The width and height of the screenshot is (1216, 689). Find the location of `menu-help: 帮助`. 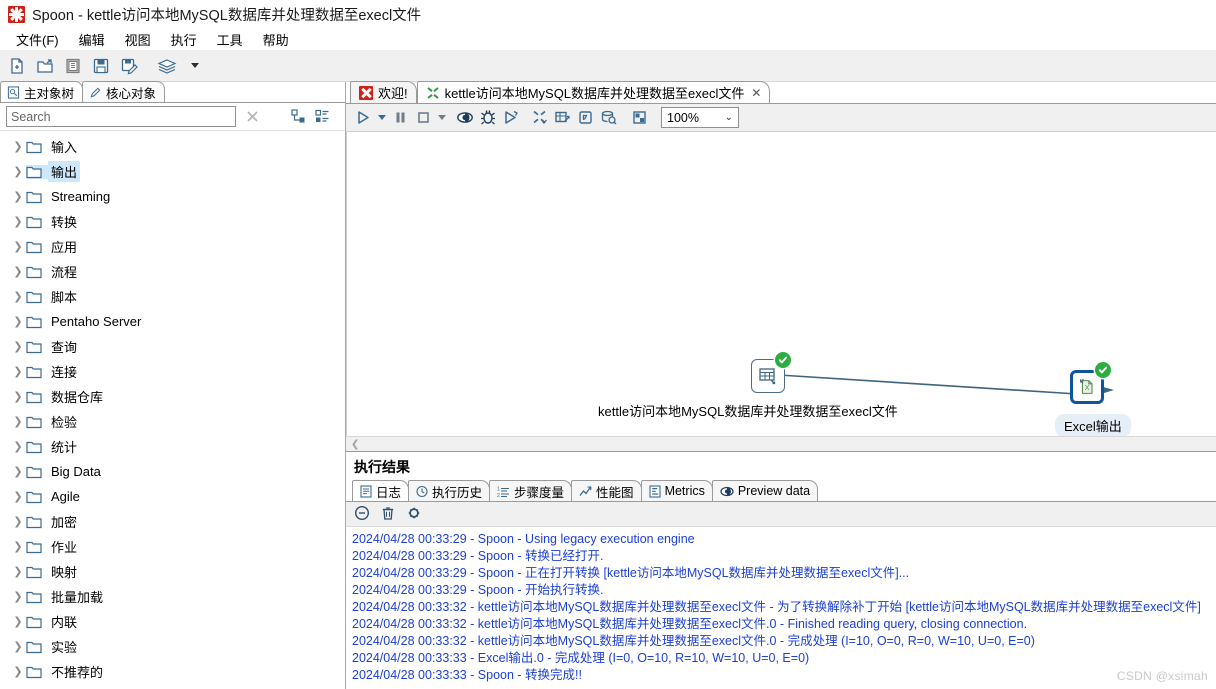

menu-help: 帮助 is located at coordinates (276, 39).